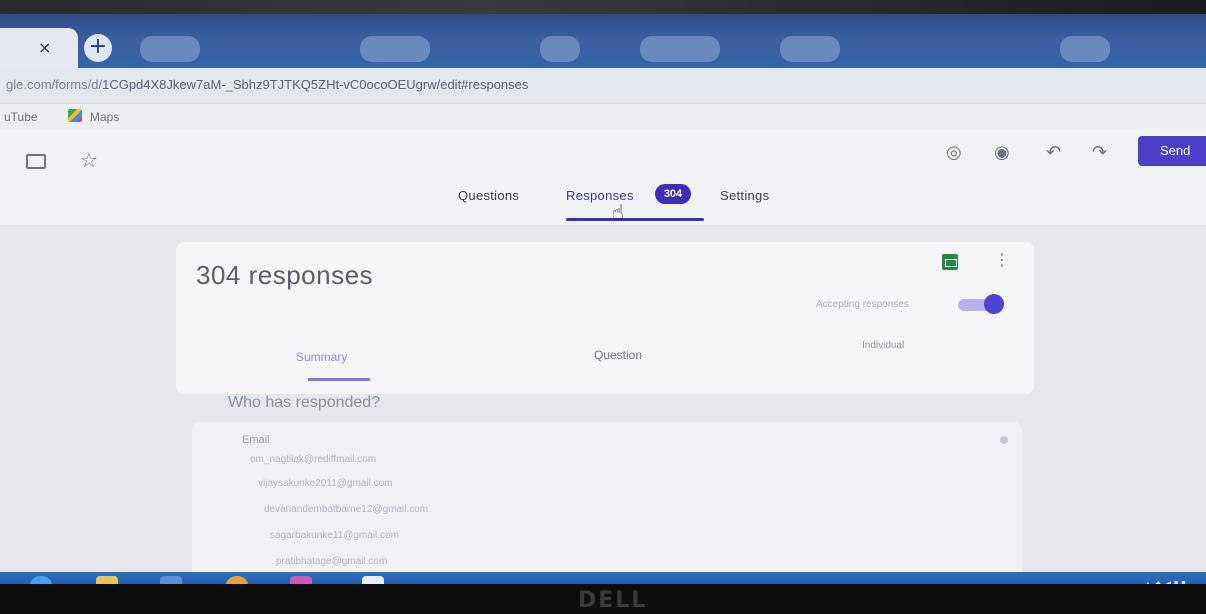  Describe the element at coordinates (36, 161) in the screenshot. I see `folder-icon` at that location.